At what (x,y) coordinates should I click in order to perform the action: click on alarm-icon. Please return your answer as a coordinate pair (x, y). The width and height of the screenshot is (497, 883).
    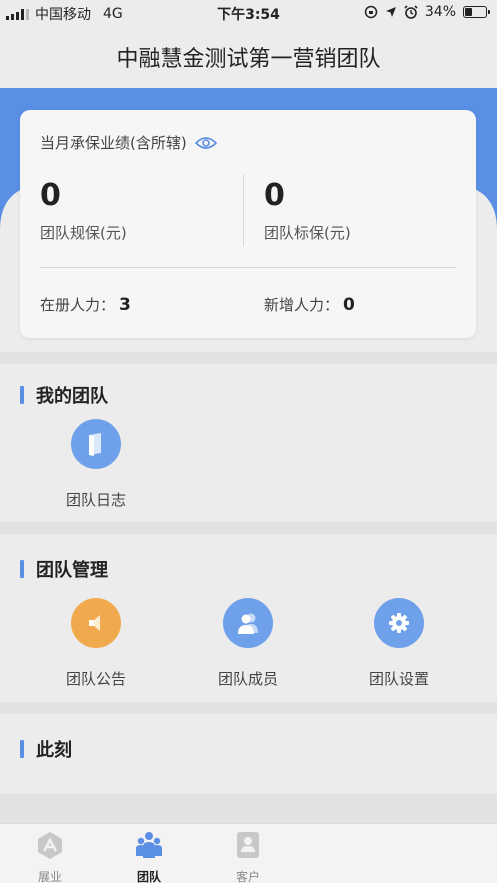
    Looking at the image, I should click on (411, 12).